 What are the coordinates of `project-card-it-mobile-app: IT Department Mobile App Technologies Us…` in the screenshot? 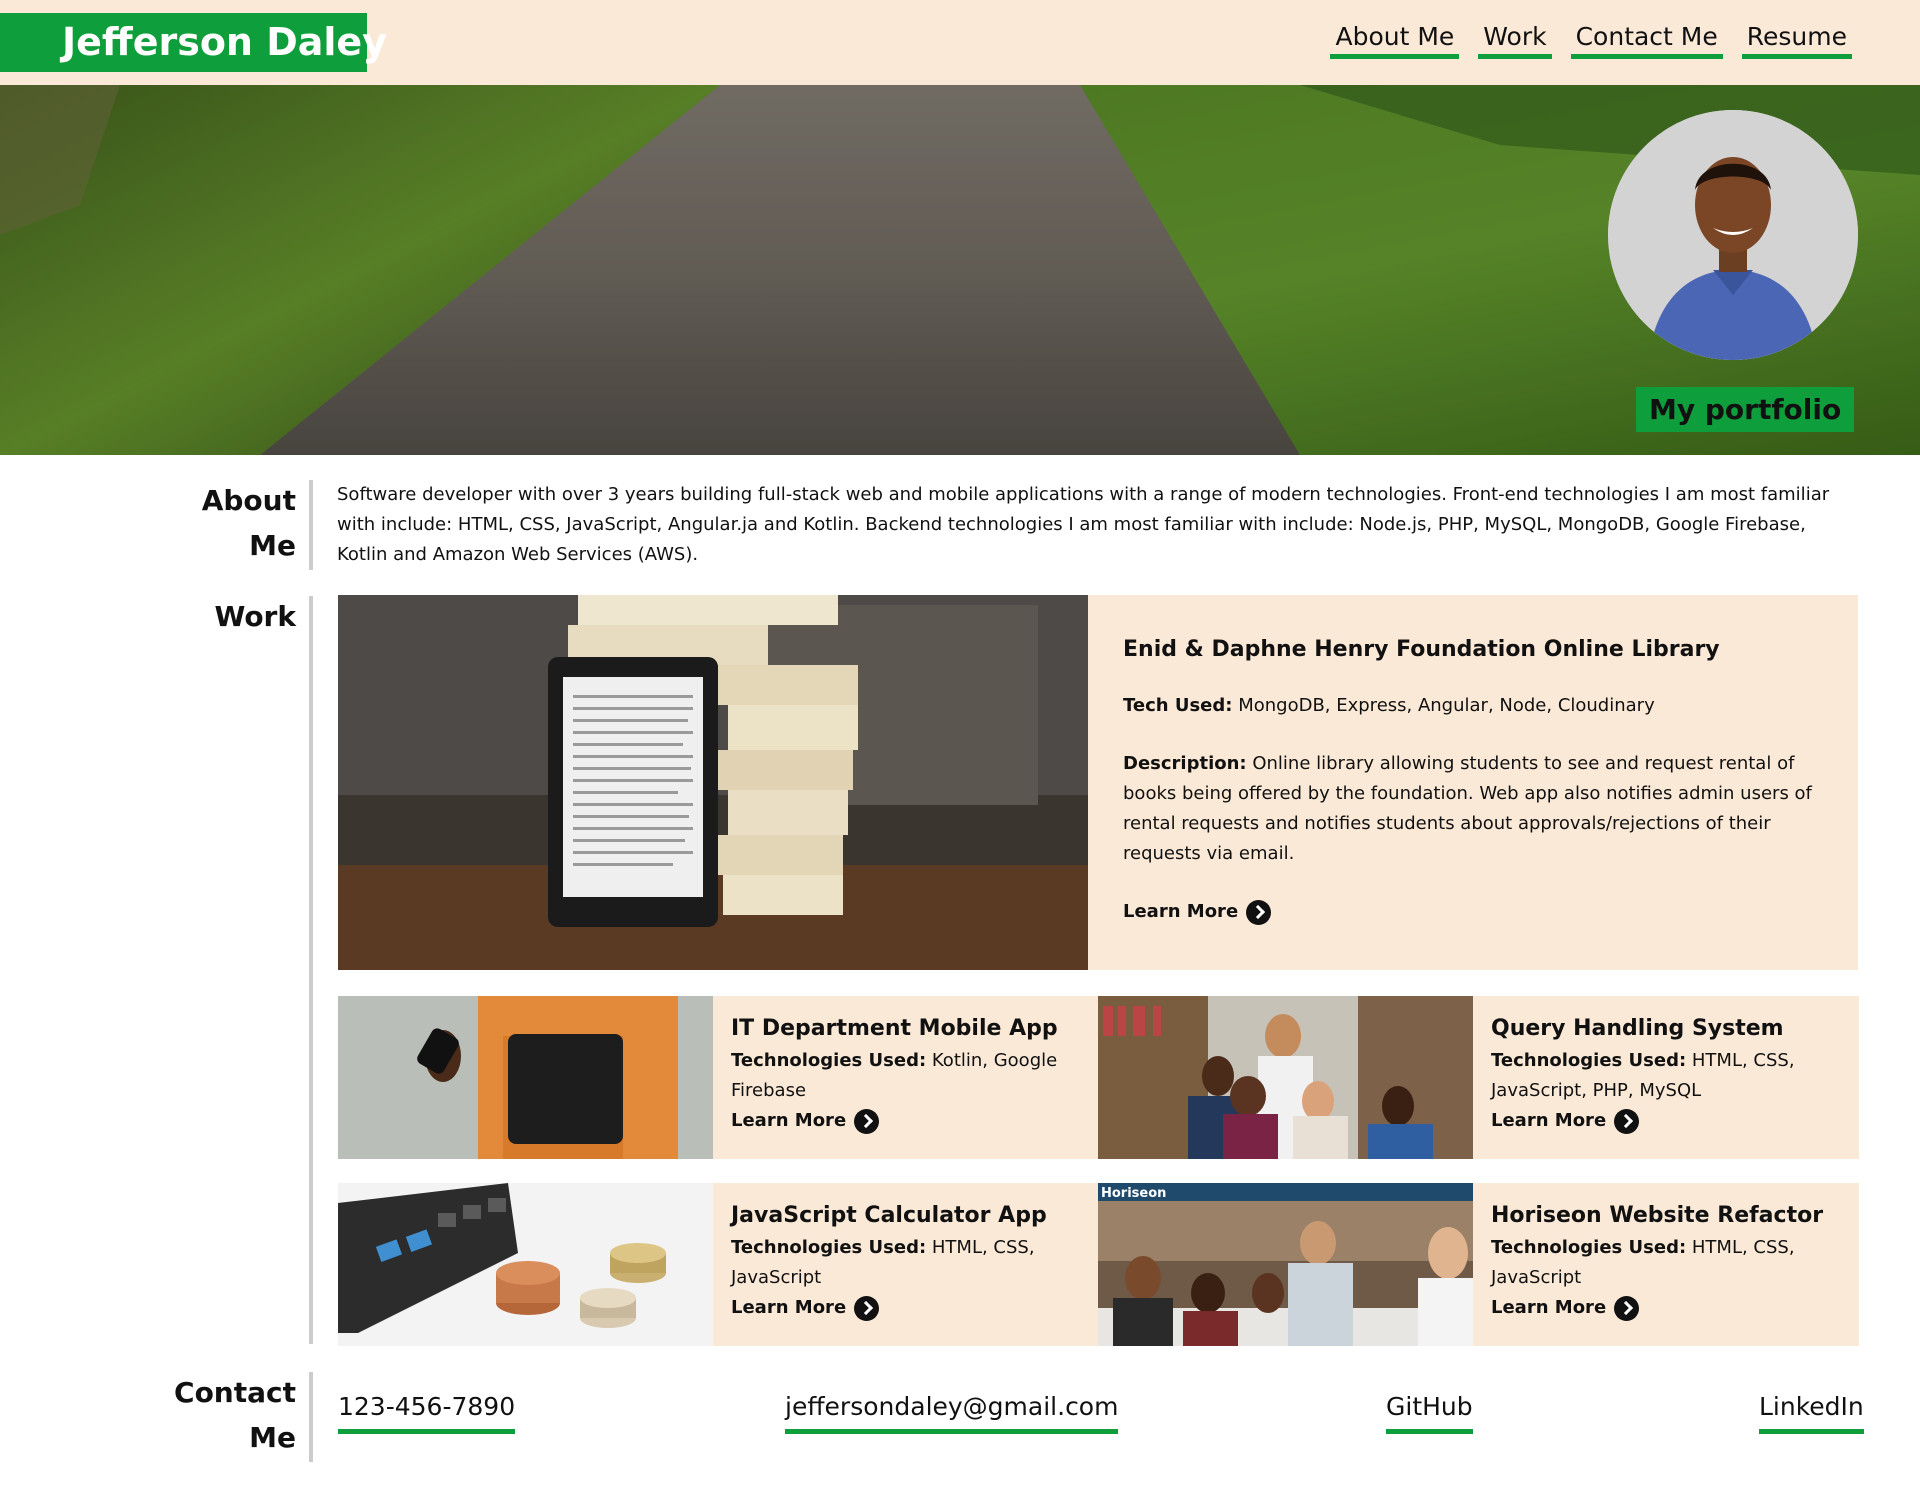 It's located at (718, 1077).